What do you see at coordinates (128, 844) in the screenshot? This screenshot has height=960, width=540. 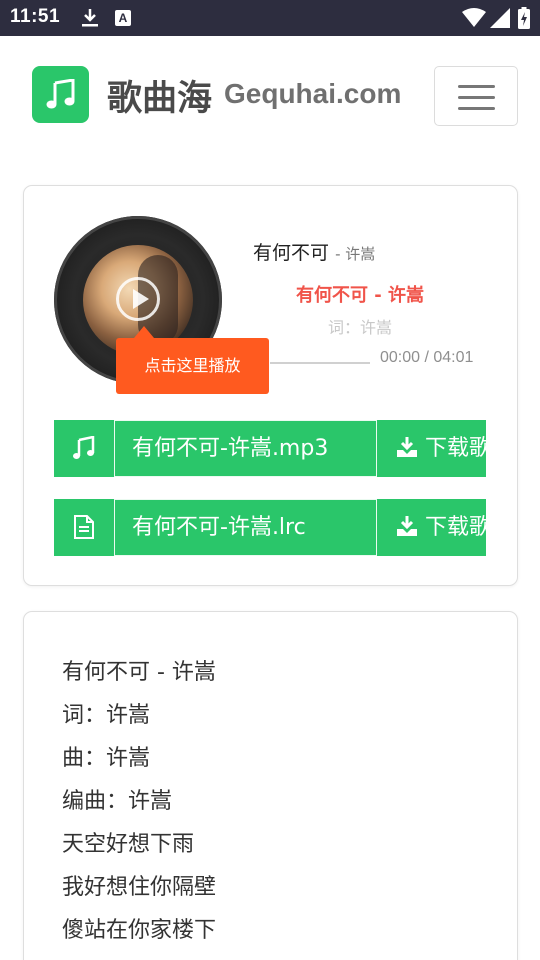 I see `lyric-line: 天空好想下雨` at bounding box center [128, 844].